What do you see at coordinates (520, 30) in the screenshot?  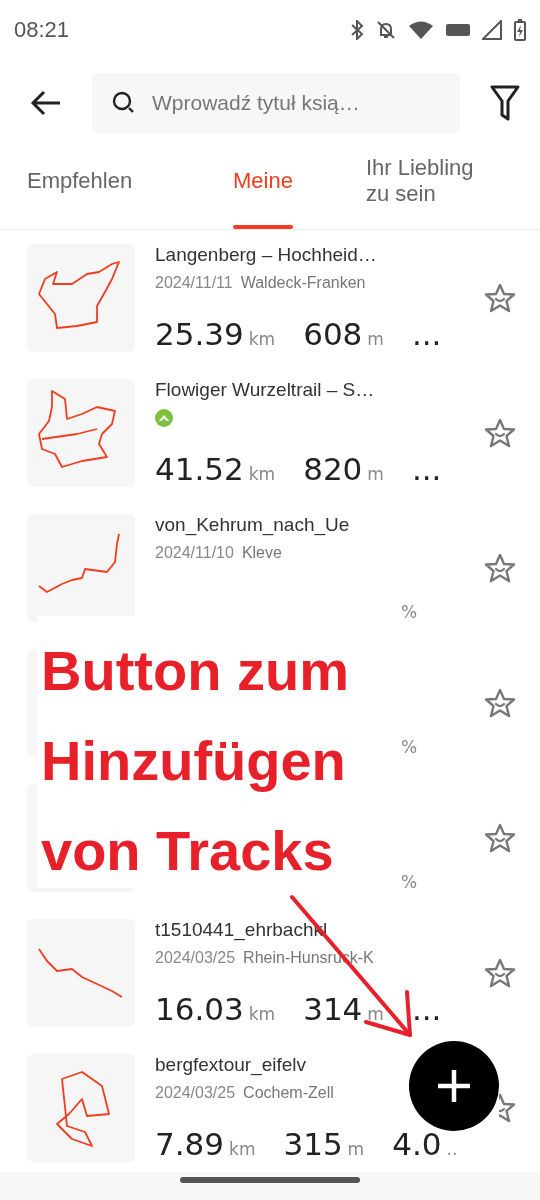 I see `battery-icon` at bounding box center [520, 30].